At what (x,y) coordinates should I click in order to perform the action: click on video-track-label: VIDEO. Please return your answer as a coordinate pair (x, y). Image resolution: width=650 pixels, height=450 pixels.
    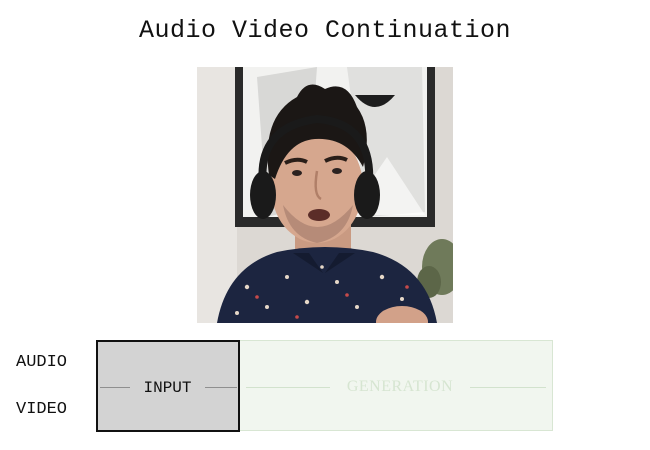
    Looking at the image, I should click on (42, 409).